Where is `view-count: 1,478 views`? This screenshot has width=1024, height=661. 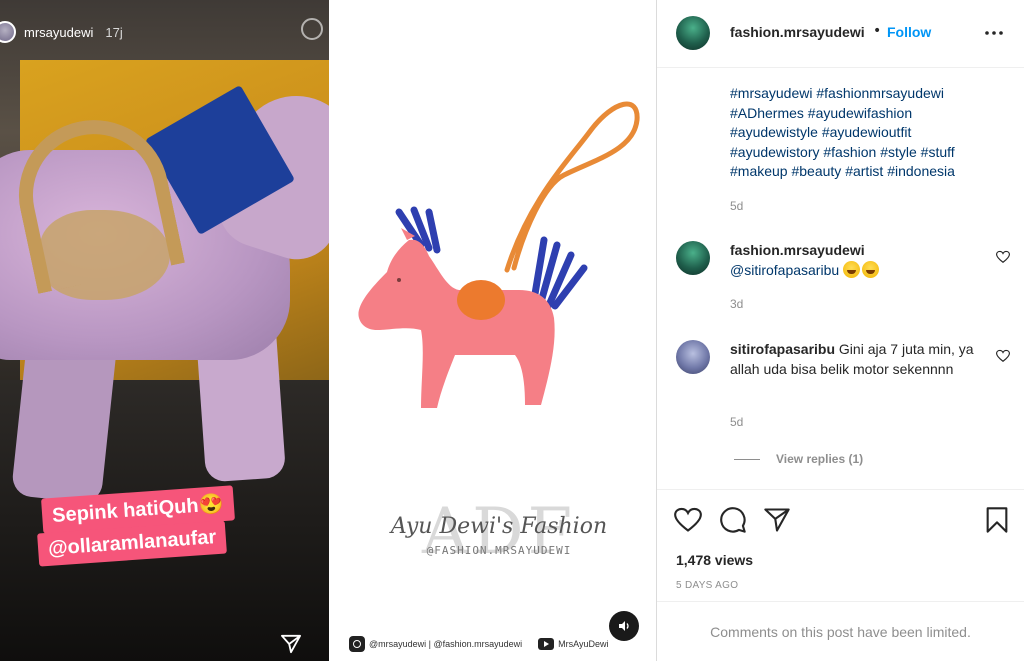
view-count: 1,478 views is located at coordinates (714, 560).